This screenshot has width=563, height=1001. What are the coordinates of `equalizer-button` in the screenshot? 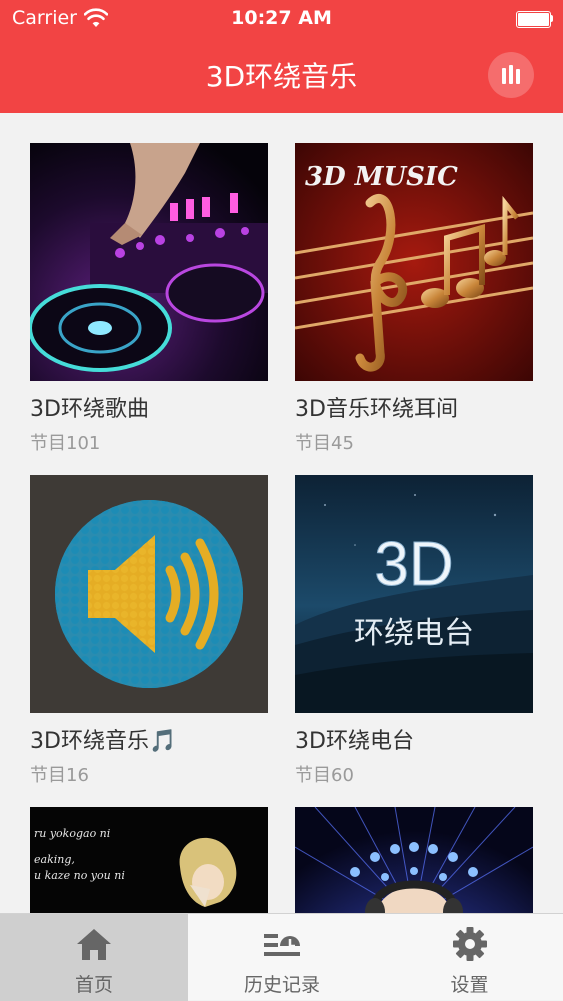 It's located at (511, 75).